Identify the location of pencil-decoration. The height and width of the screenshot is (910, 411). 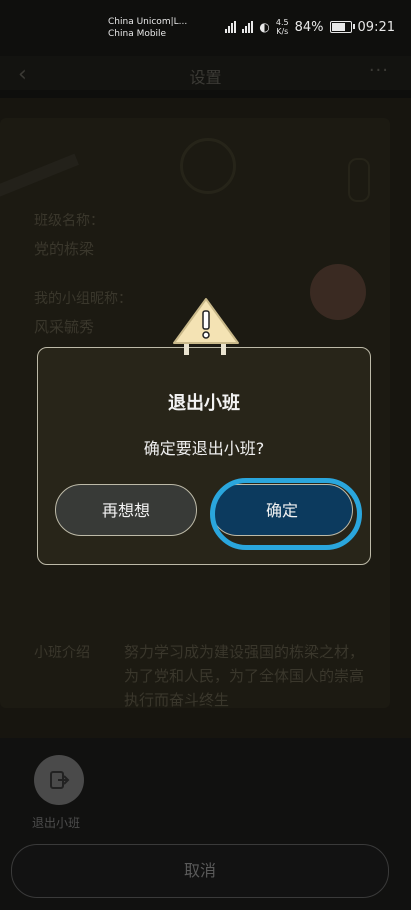
(39, 176).